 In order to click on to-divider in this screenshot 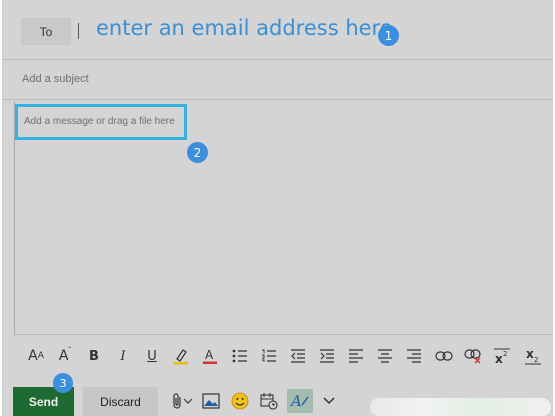, I will do `click(78, 31)`.